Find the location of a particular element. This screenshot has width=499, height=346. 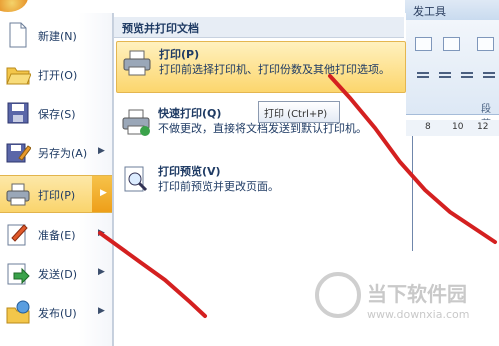

menu-item-label: 新建(N) is located at coordinates (57, 36).